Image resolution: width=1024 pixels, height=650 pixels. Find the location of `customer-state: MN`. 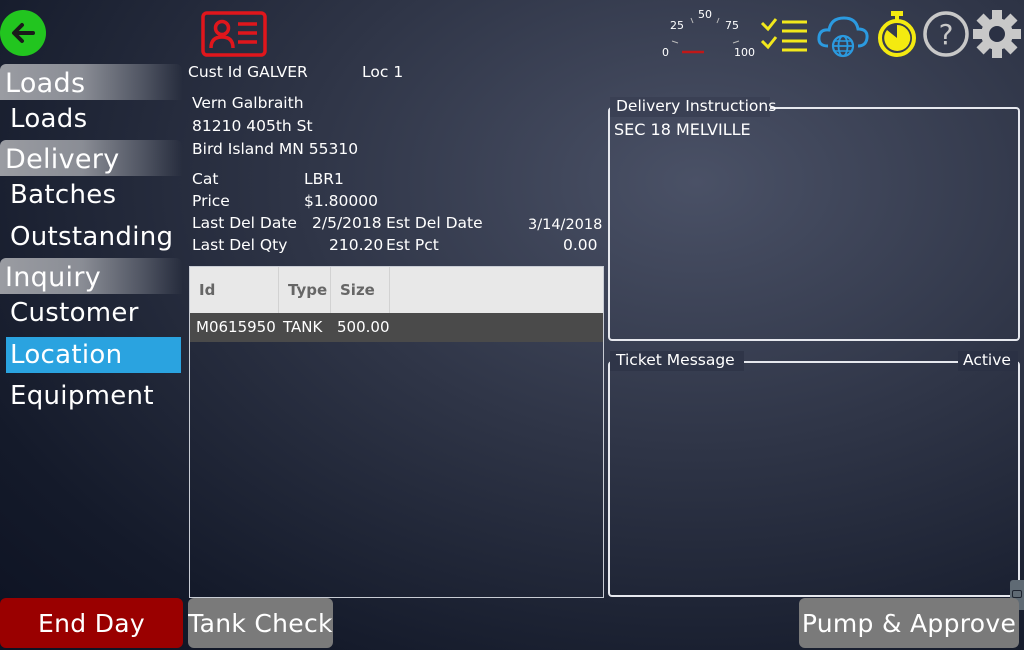

customer-state: MN is located at coordinates (291, 149).